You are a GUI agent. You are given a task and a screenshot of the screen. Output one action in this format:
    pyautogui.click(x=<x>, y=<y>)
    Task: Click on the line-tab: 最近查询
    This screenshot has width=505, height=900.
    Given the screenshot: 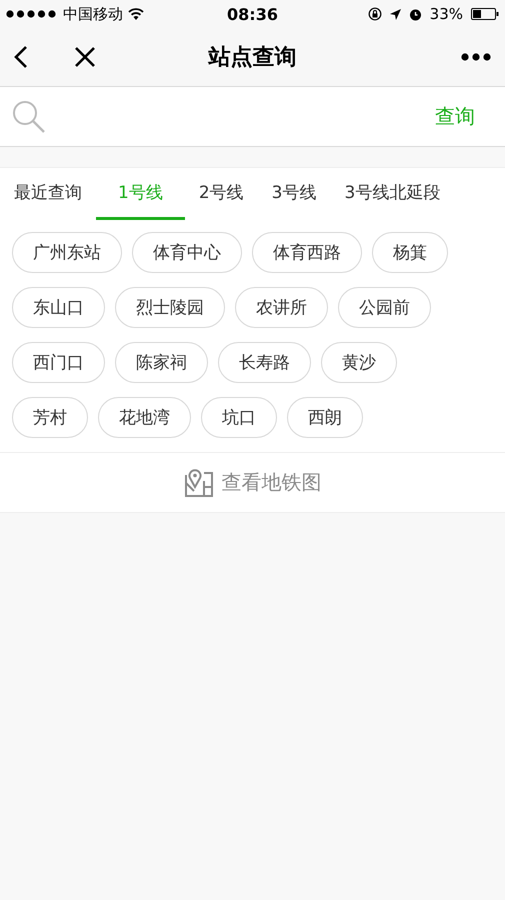 What is the action you would take?
    pyautogui.click(x=48, y=194)
    